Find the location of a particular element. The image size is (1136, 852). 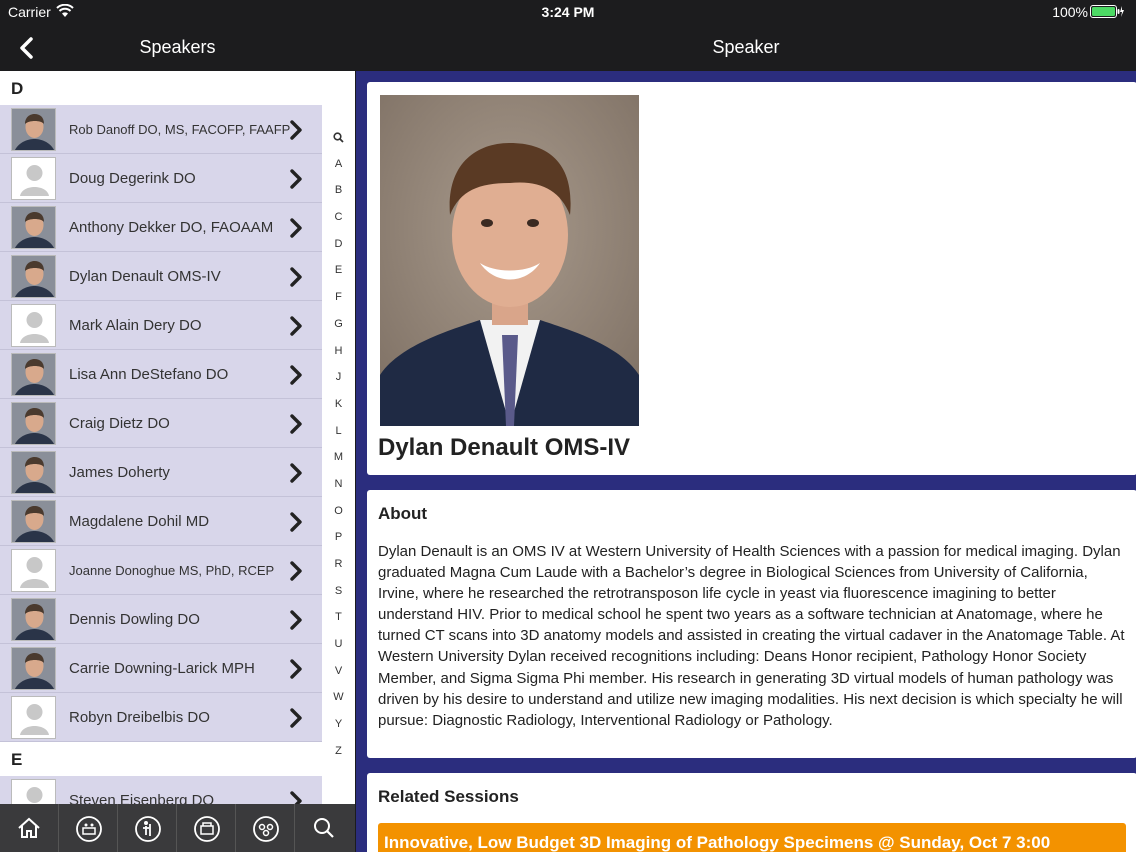

speaker-name: Craig Dietz DO is located at coordinates (119, 423).